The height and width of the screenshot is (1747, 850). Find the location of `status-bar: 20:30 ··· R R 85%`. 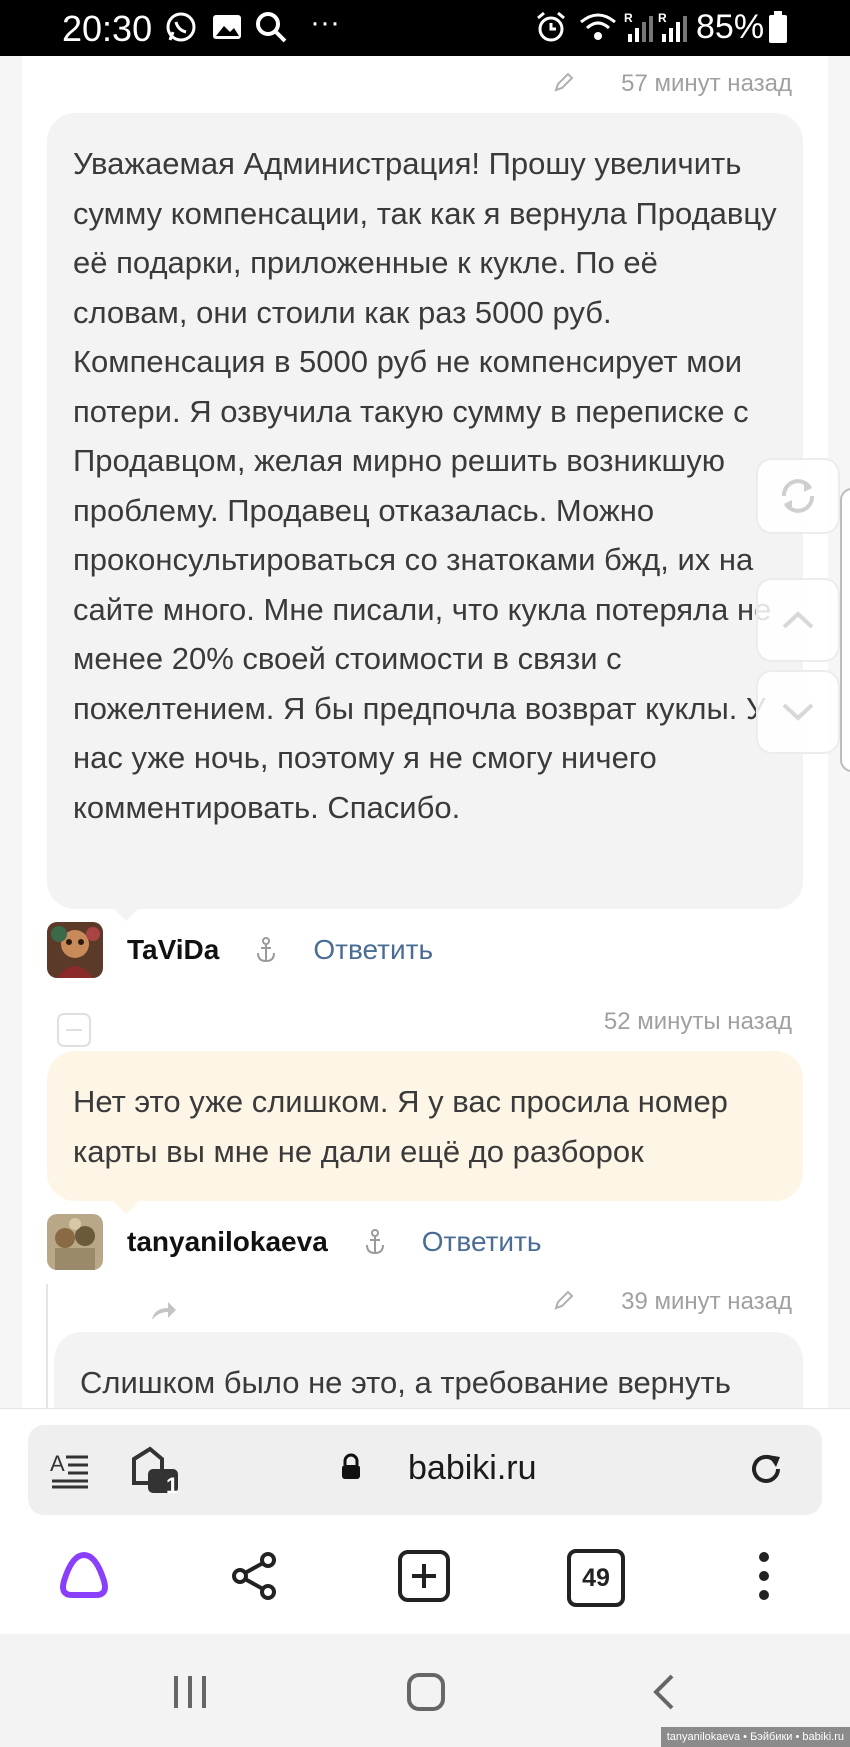

status-bar: 20:30 ··· R R 85% is located at coordinates (425, 28).